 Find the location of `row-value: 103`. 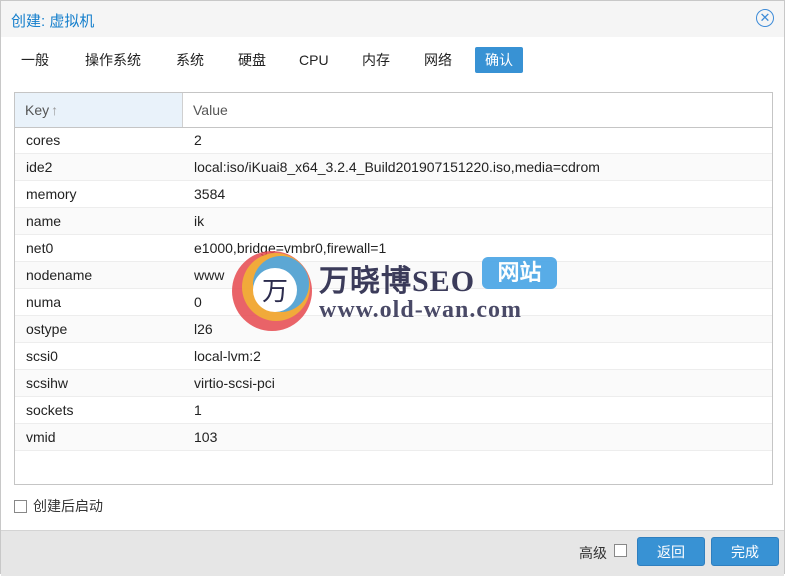

row-value: 103 is located at coordinates (206, 437).